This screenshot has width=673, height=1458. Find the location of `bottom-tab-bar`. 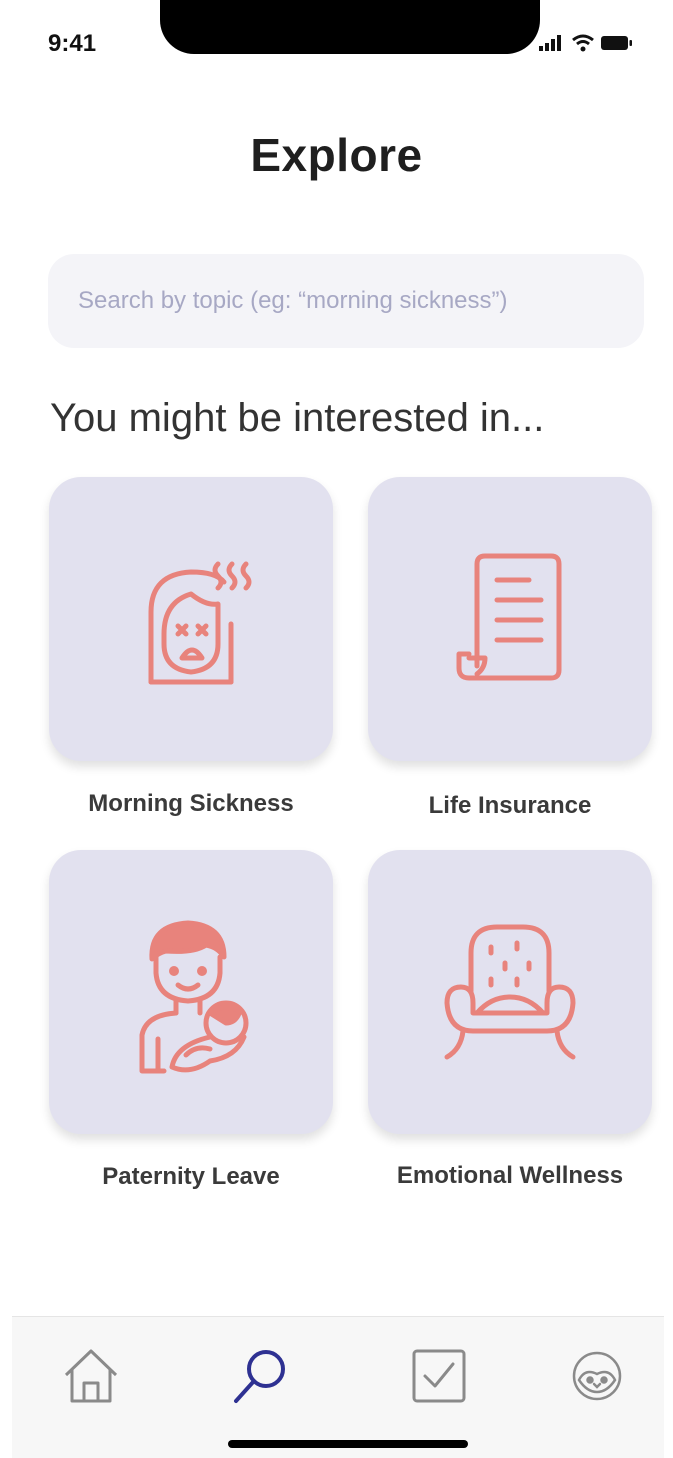

bottom-tab-bar is located at coordinates (338, 1387).